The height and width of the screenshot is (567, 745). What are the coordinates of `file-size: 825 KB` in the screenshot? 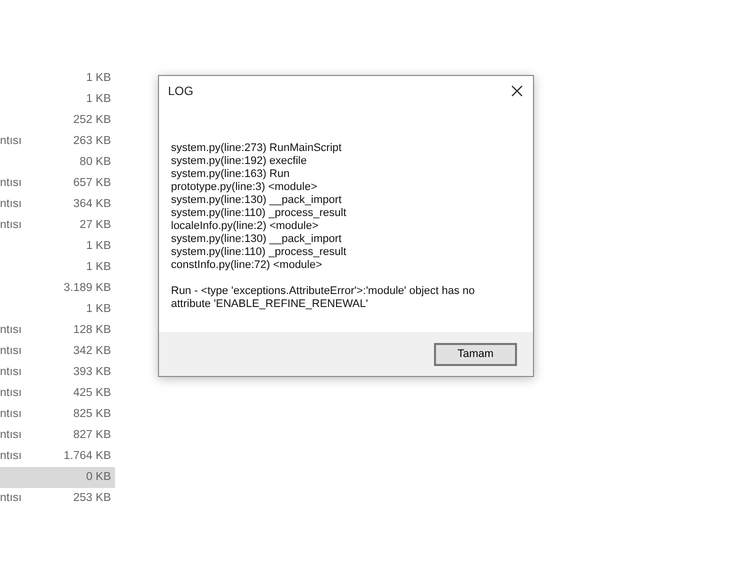 It's located at (92, 414).